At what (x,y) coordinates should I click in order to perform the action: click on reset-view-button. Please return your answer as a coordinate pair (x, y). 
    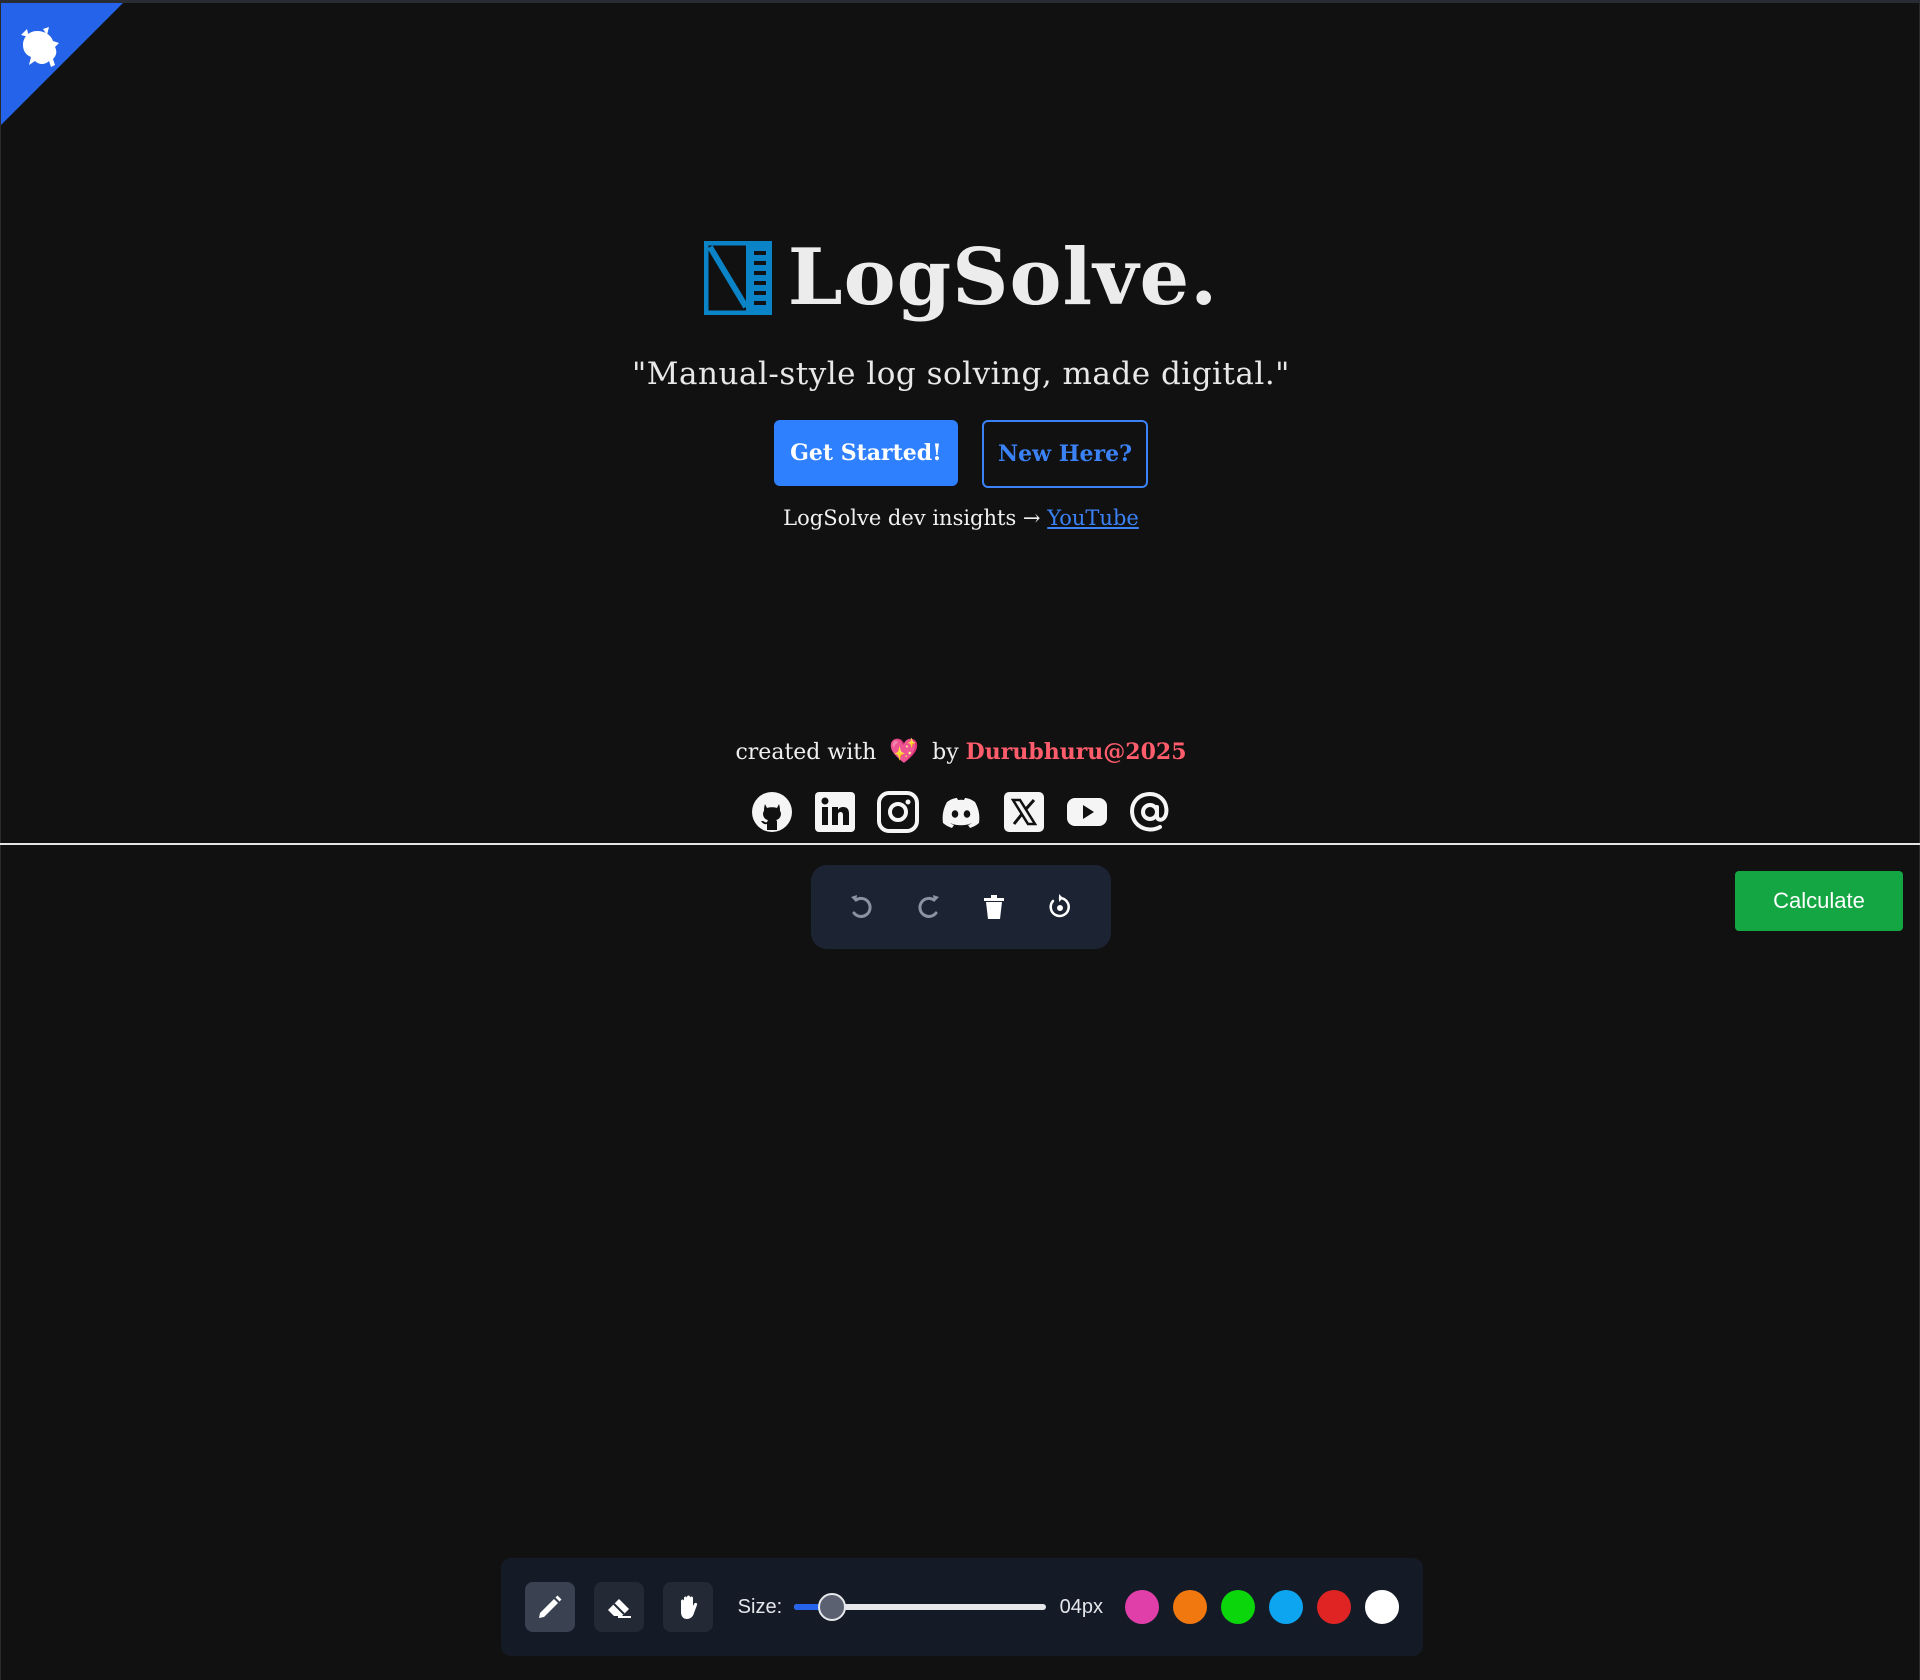
    Looking at the image, I should click on (1060, 907).